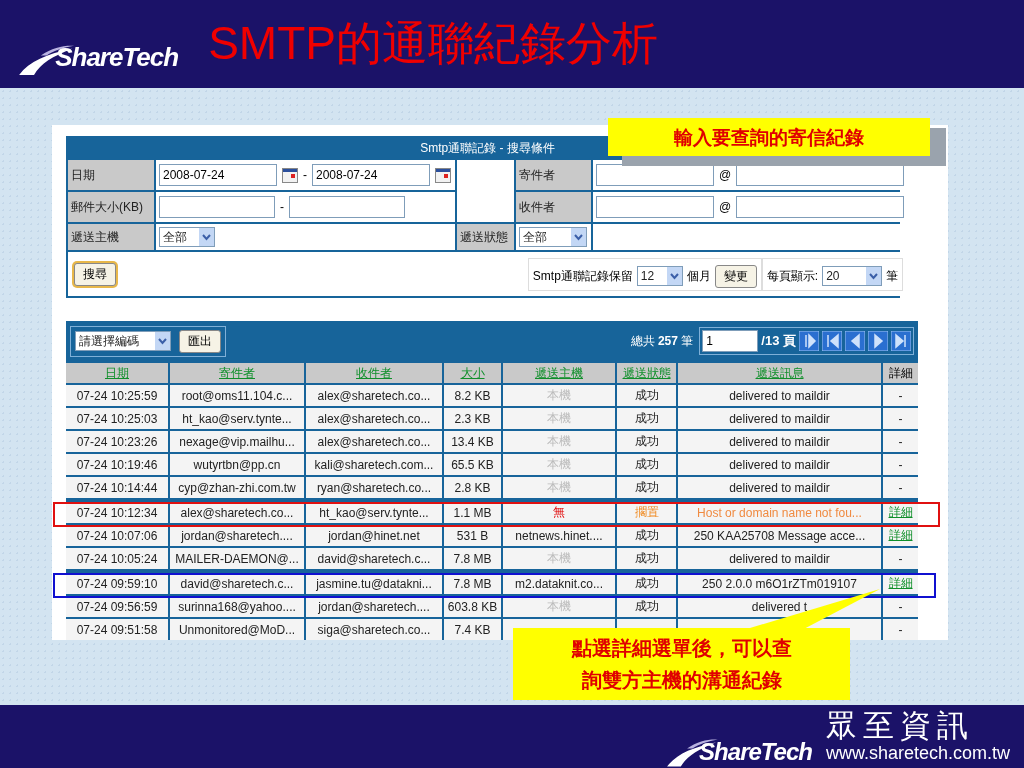  I want to click on recipient-domain-field, so click(820, 207).